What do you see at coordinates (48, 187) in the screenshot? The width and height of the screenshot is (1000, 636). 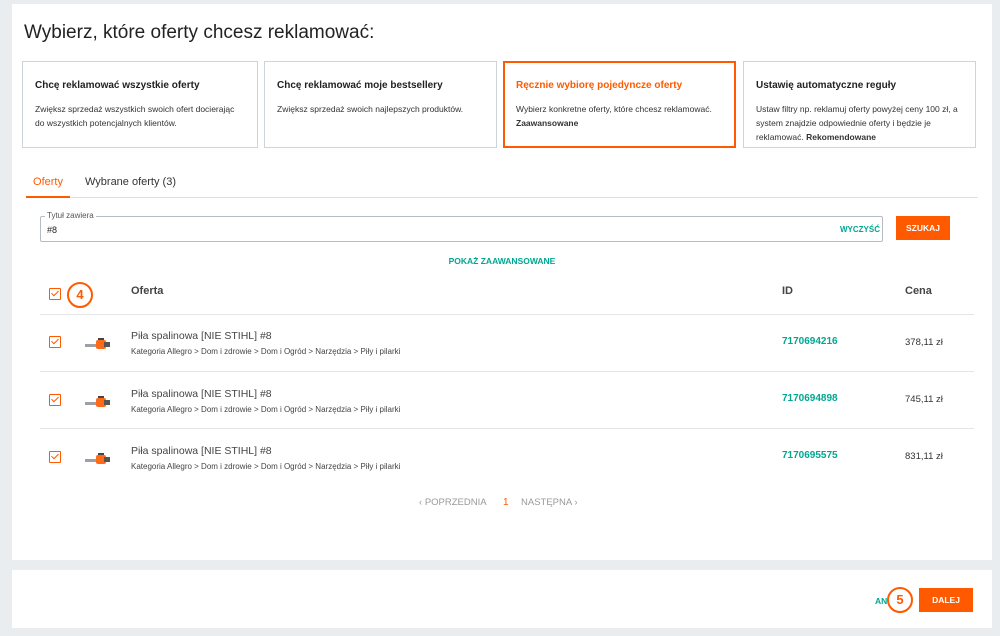 I see `tab-offers: Oferty` at bounding box center [48, 187].